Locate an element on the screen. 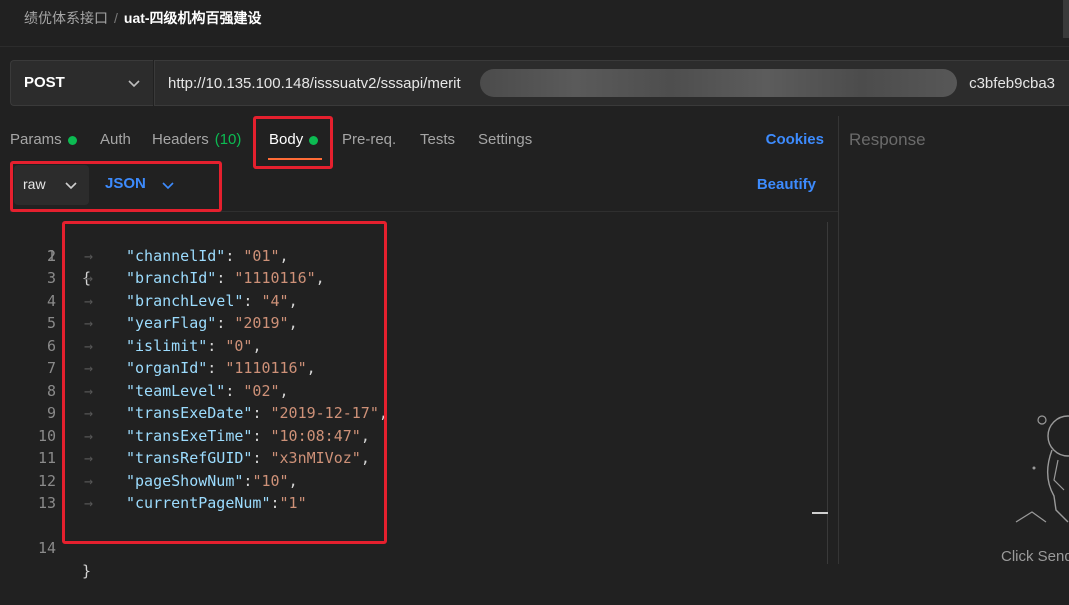 The image size is (1069, 605). line-number: 3 is located at coordinates (51, 278).